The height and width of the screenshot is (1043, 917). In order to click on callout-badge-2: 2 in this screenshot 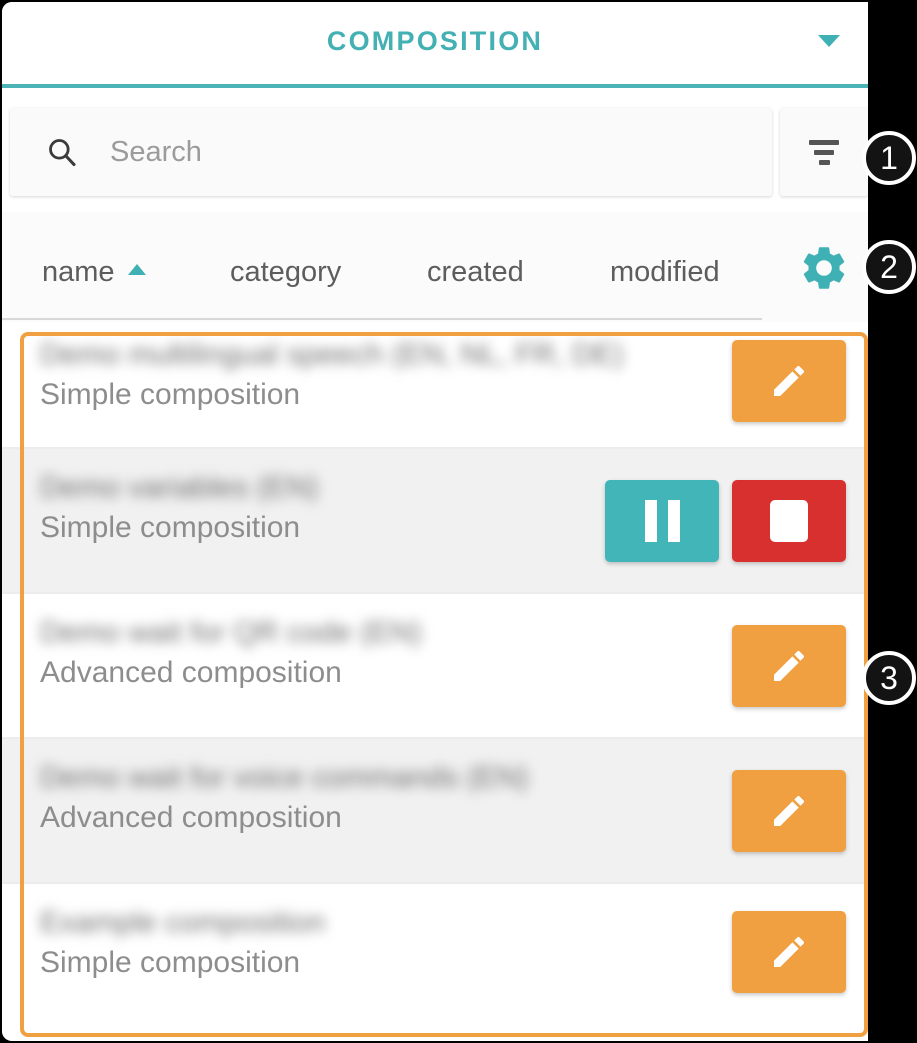, I will do `click(889, 267)`.